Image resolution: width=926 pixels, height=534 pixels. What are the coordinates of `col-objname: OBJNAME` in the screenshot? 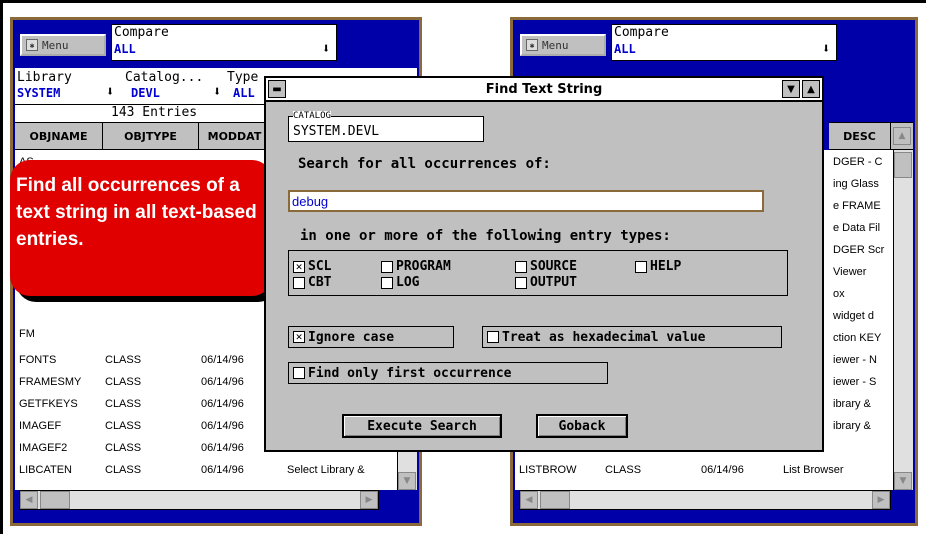 It's located at (59, 136).